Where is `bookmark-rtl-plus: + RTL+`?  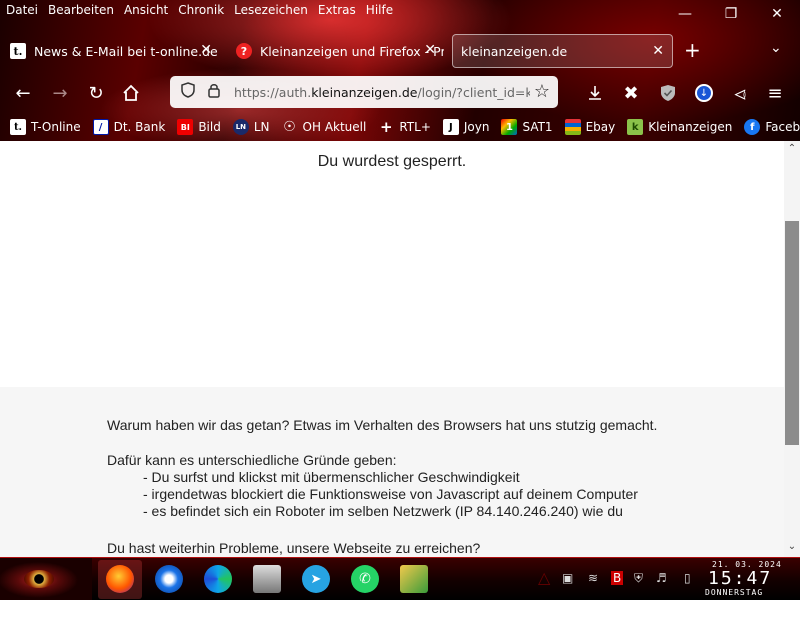 bookmark-rtl-plus: + RTL+ is located at coordinates (404, 127).